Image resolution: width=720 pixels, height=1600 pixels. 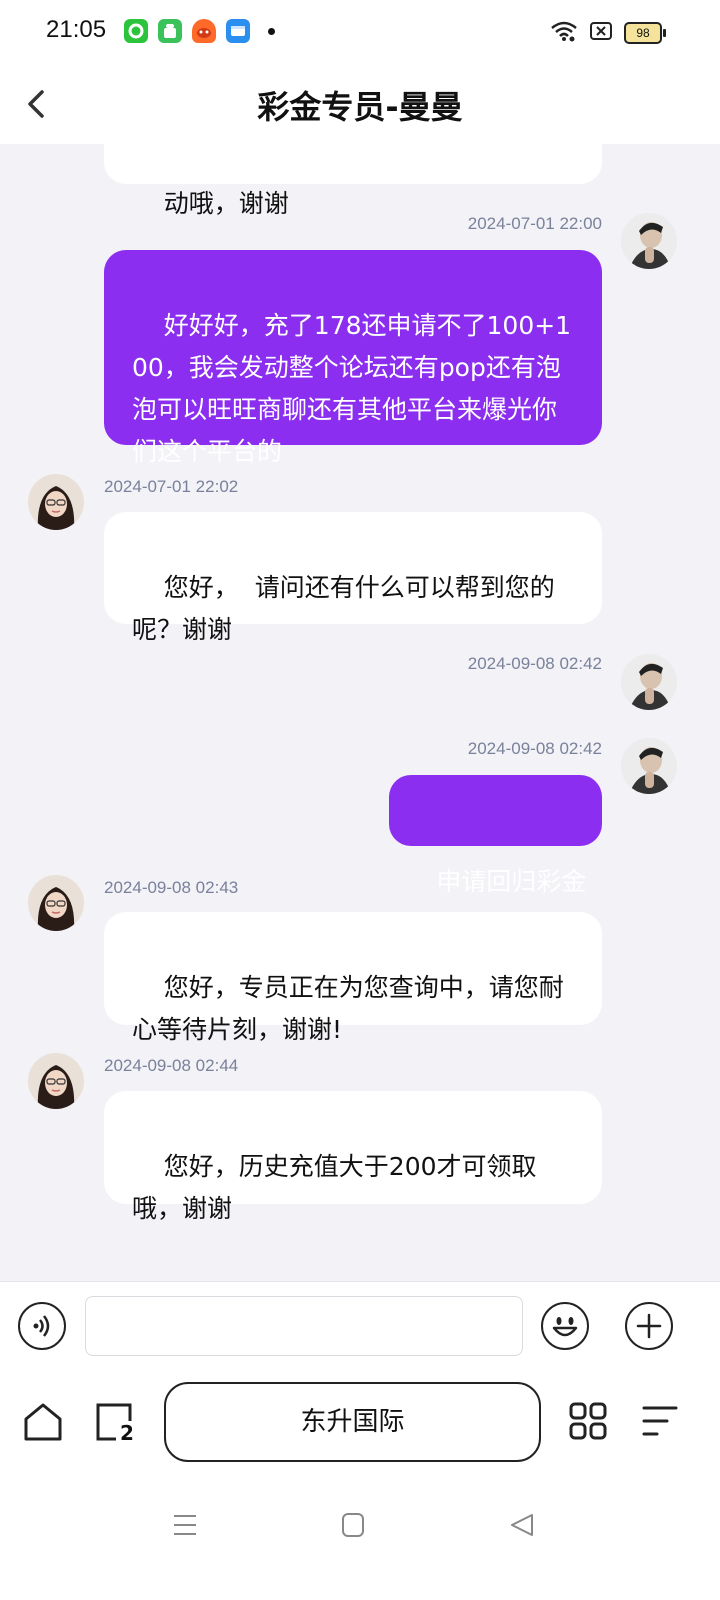 I want to click on emoji-icon, so click(x=565, y=1327).